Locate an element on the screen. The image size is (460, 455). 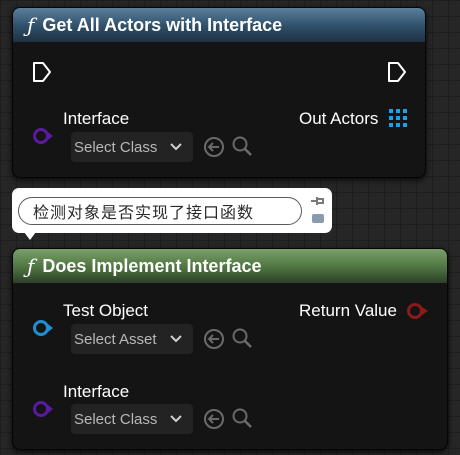
test-object-label: Test Object is located at coordinates (106, 310).